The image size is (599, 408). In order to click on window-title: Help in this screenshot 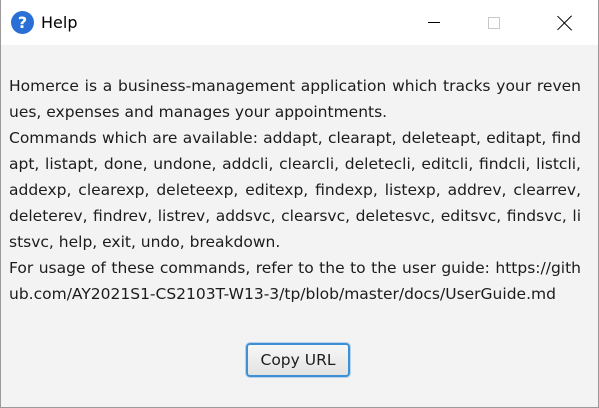, I will do `click(59, 22)`.